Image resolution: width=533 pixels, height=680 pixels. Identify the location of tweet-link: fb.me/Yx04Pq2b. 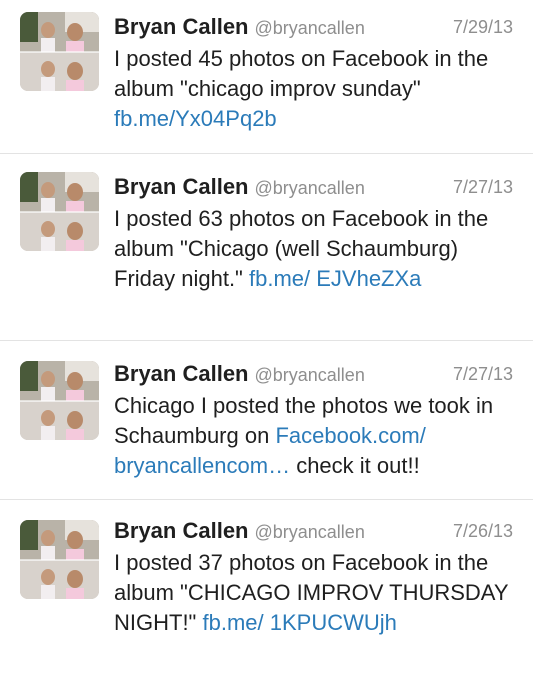
(195, 118).